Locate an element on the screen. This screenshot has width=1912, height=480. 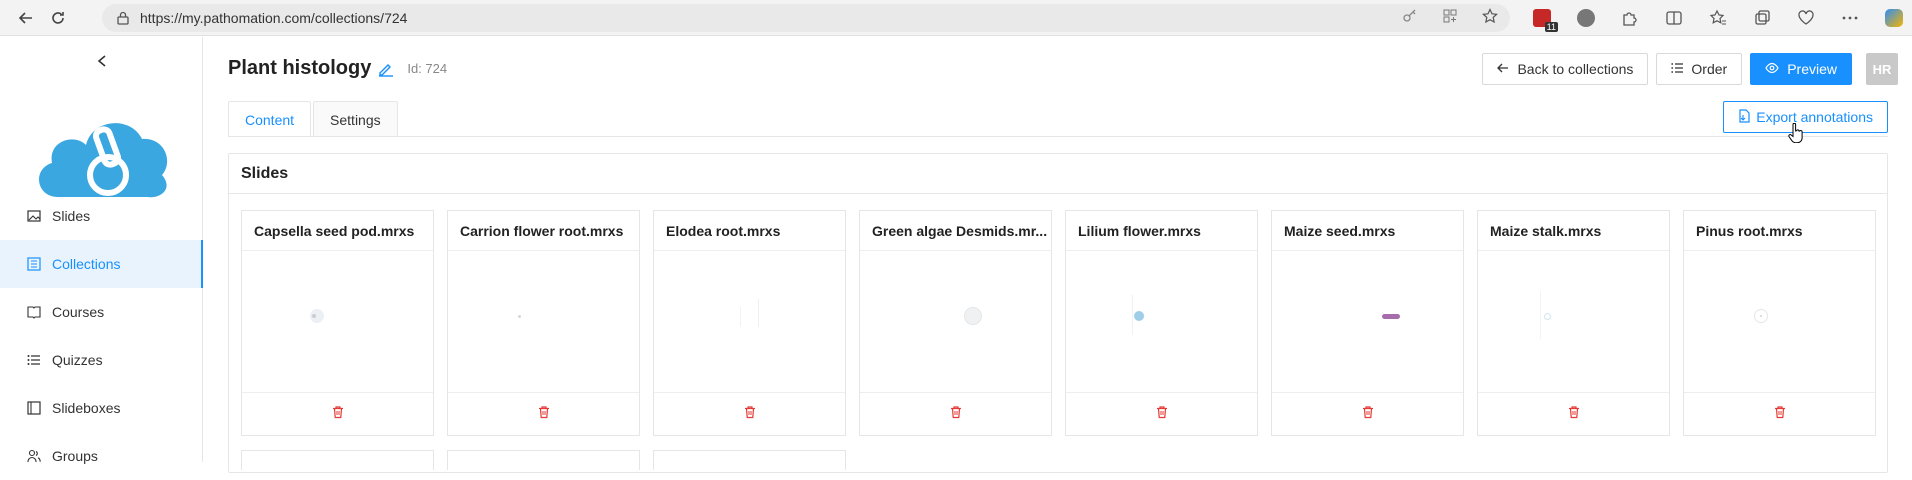
slides-section-title: Slides is located at coordinates (1058, 174).